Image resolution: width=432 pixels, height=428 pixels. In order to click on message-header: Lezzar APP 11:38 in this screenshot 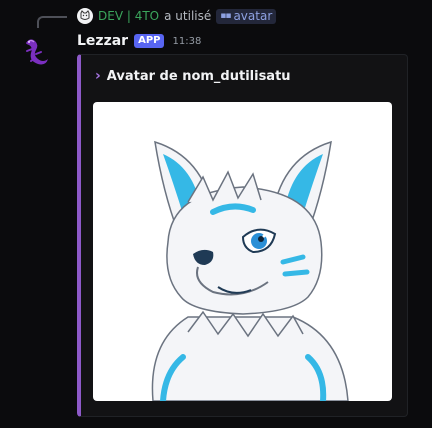, I will do `click(139, 41)`.